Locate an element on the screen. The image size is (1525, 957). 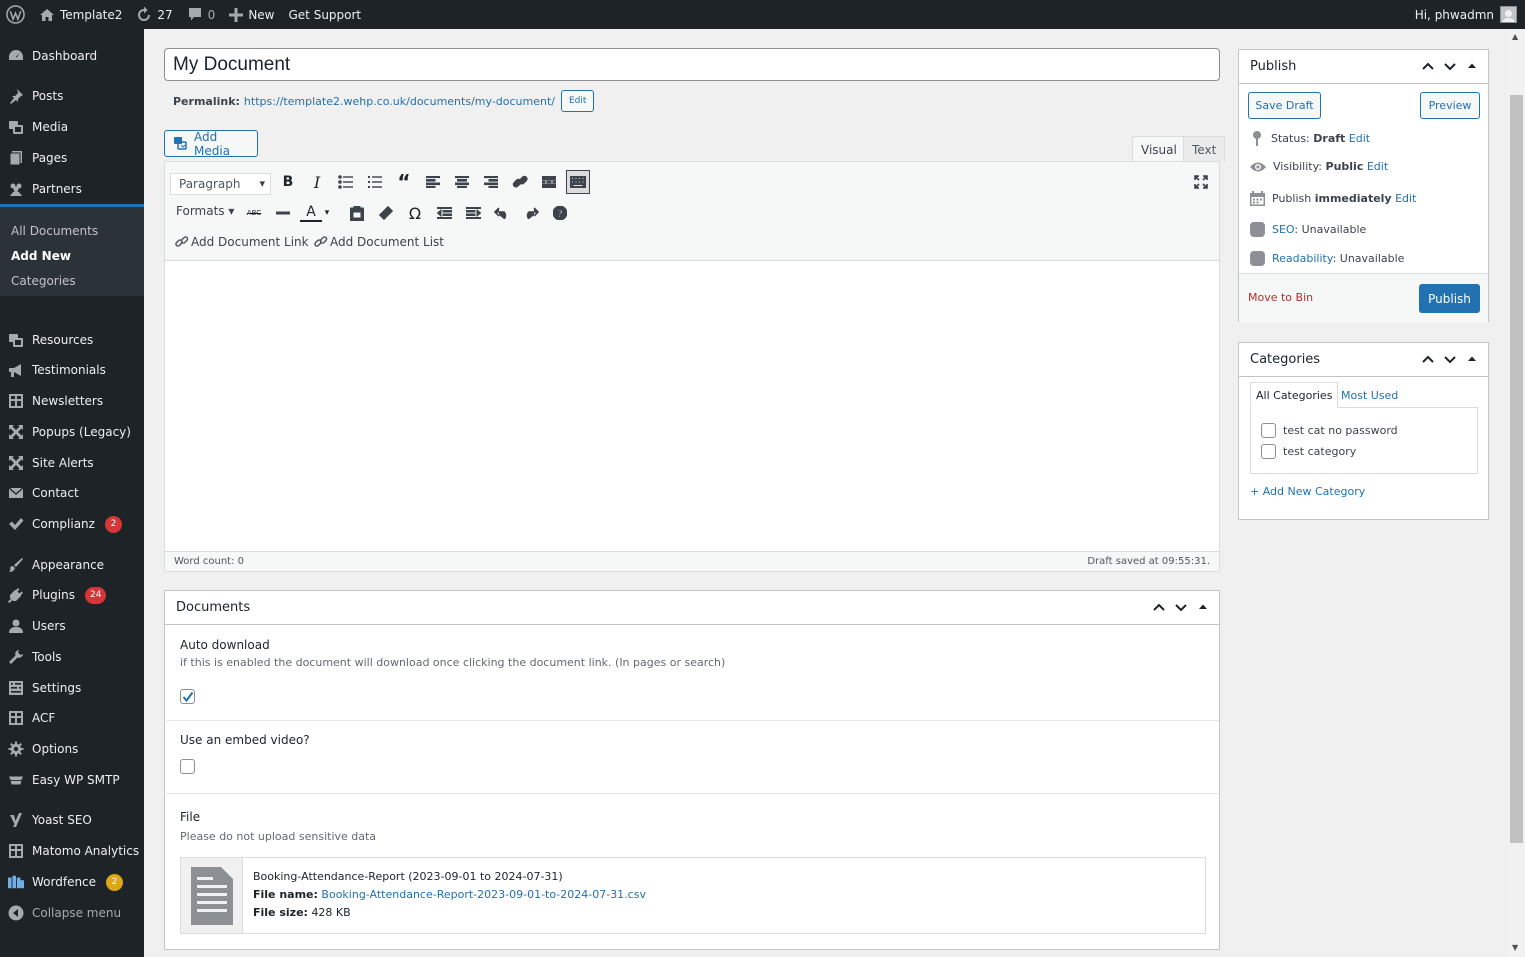
sidebar-item-media: Media is located at coordinates (72, 127).